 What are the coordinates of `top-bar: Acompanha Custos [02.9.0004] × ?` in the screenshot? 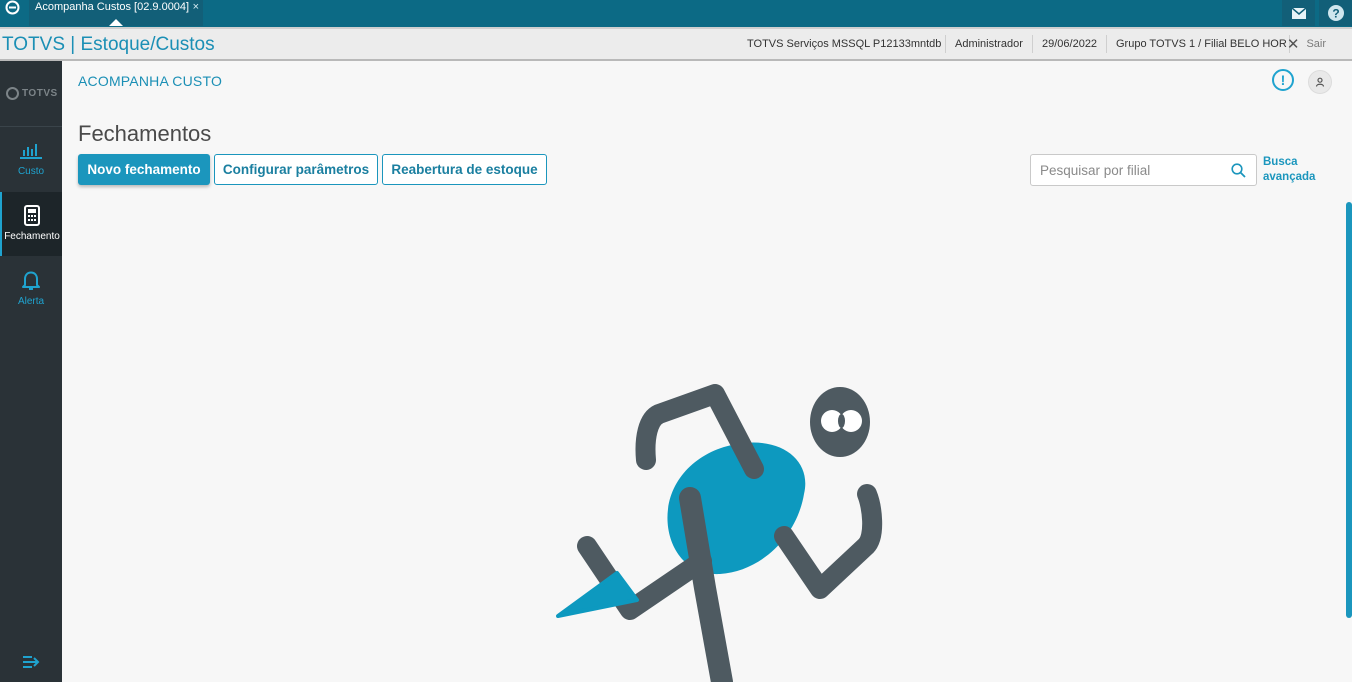 It's located at (676, 13).